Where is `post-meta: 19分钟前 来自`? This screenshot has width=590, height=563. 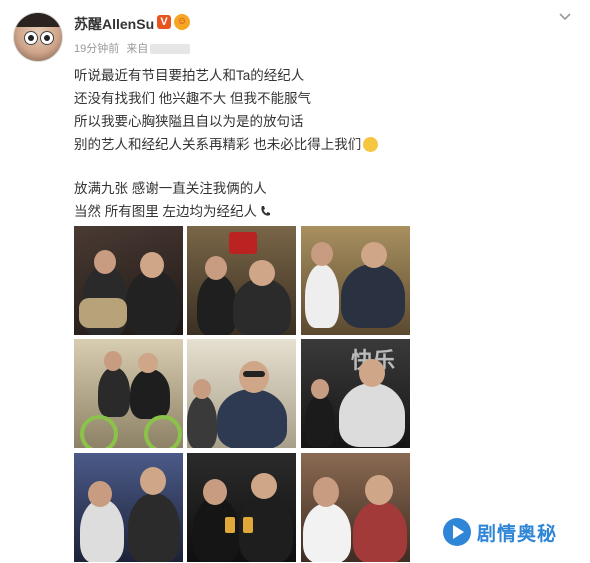 post-meta: 19分钟前 来自 is located at coordinates (132, 48).